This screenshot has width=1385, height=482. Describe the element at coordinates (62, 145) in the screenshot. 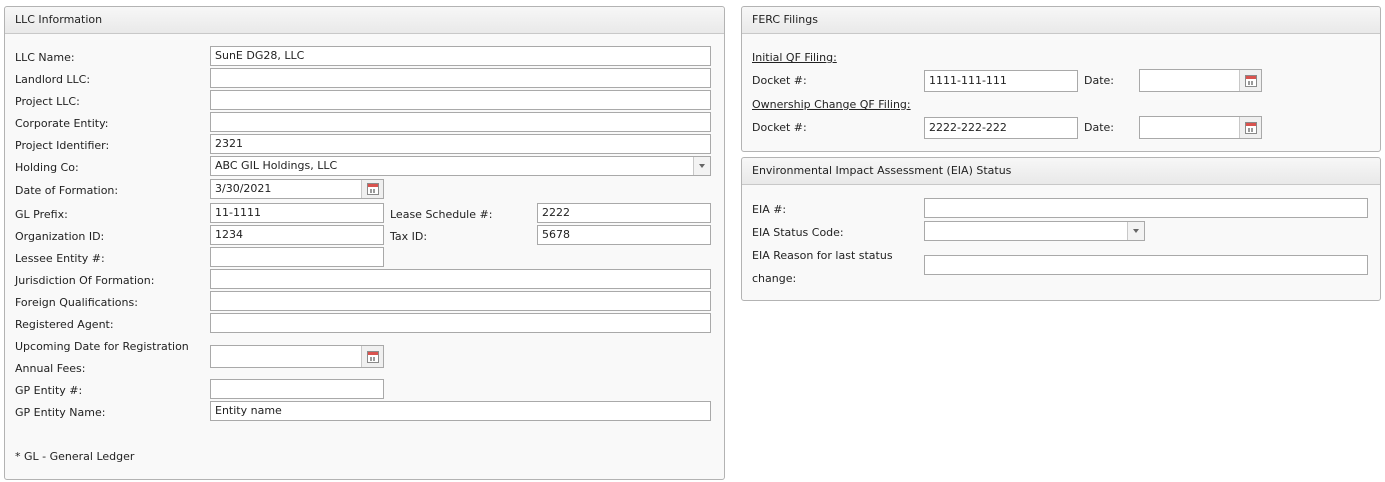

I see `project-identifier-label: Project Identifier:` at that location.